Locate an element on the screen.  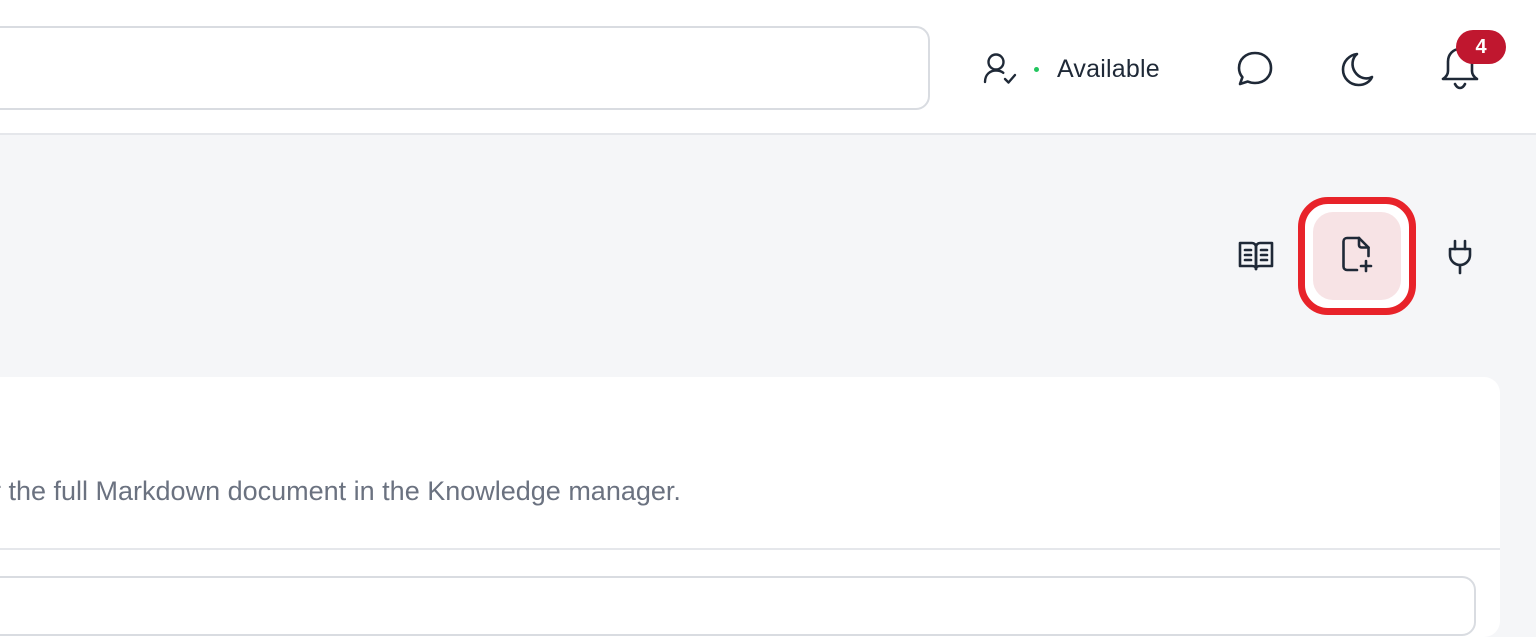
book-open-icon is located at coordinates (1256, 260).